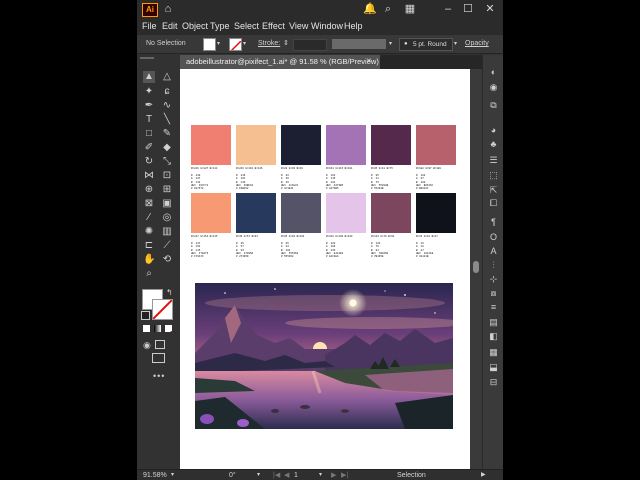  I want to click on brush-definition: ● 5 pt. Round, so click(426, 44).